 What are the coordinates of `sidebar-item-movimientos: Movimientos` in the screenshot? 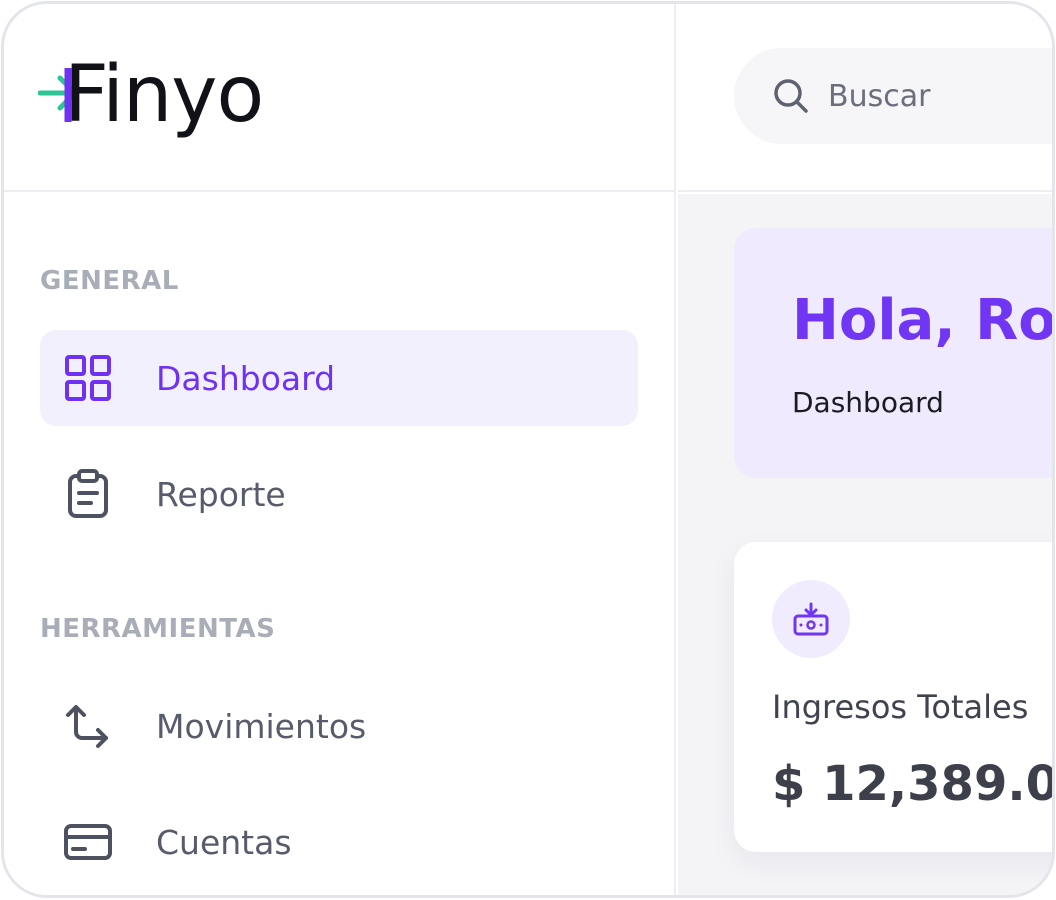 It's located at (339, 726).